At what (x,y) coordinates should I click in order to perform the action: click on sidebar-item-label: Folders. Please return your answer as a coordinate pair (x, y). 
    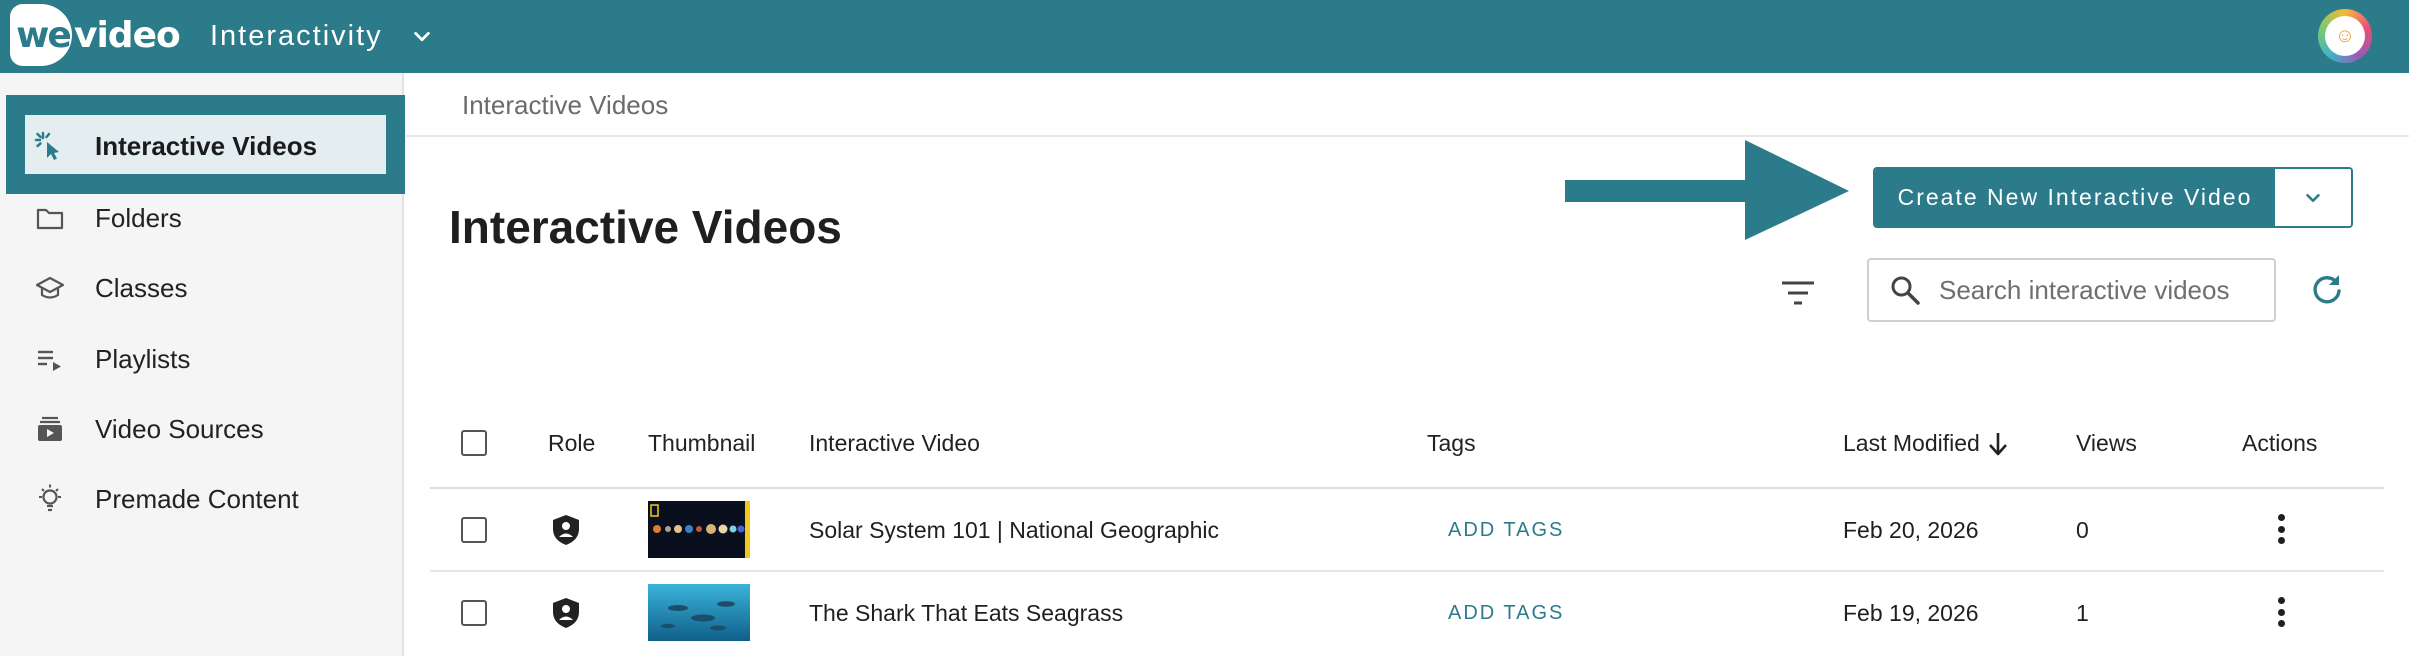
    Looking at the image, I should click on (138, 217).